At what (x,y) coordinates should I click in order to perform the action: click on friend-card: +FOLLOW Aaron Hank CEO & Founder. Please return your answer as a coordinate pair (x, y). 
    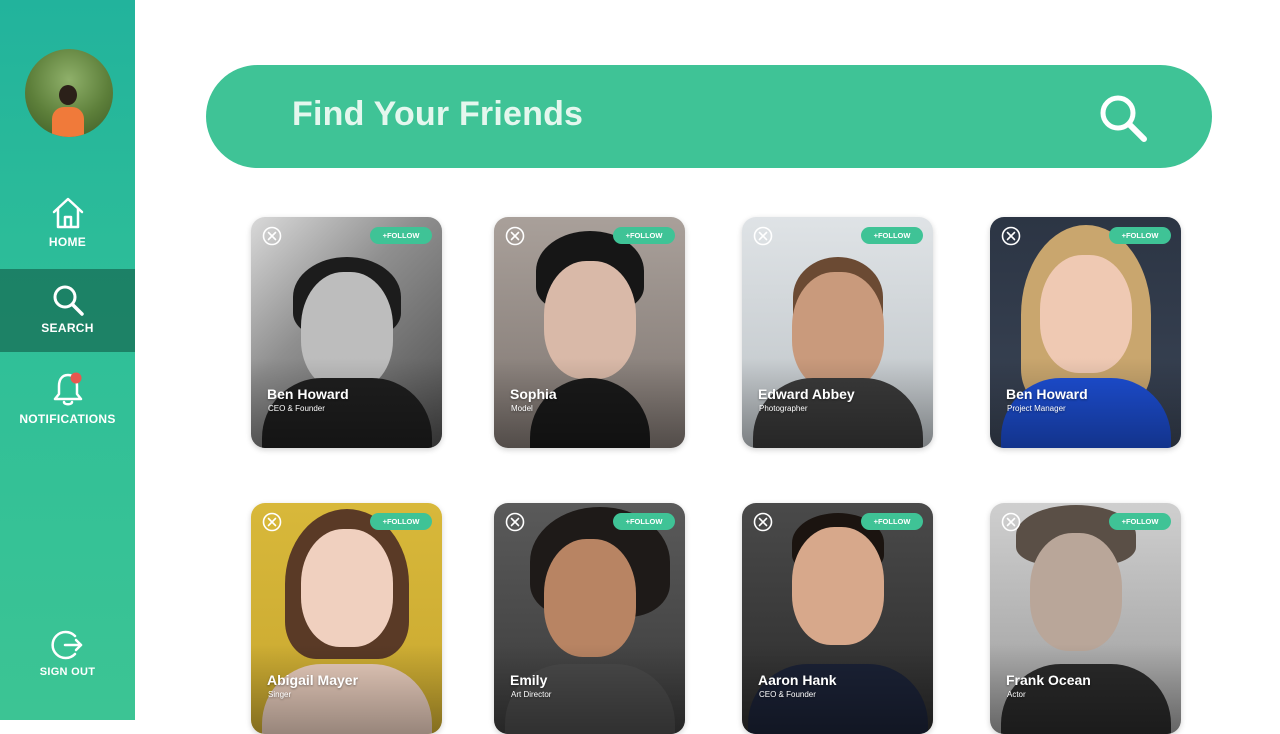
    Looking at the image, I should click on (837, 618).